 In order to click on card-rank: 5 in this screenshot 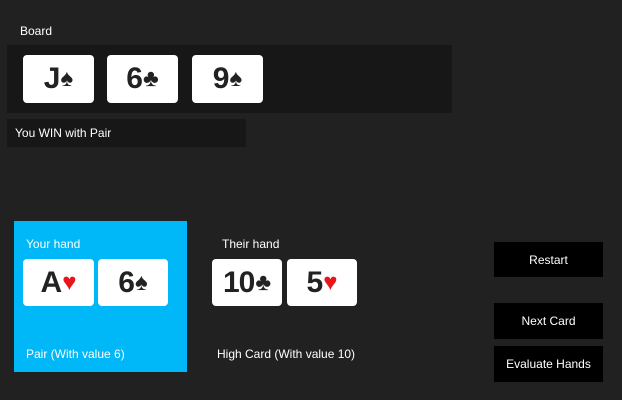, I will do `click(315, 282)`.